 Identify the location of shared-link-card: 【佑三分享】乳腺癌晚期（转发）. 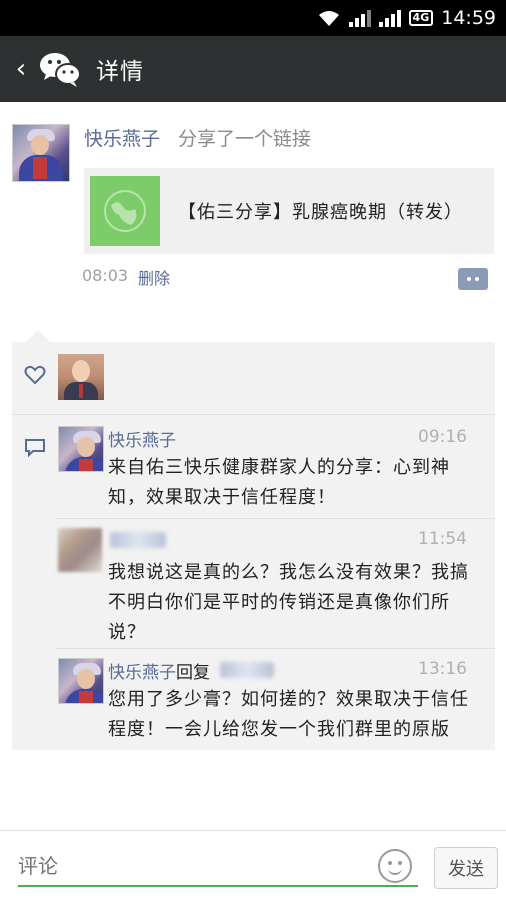
(289, 211).